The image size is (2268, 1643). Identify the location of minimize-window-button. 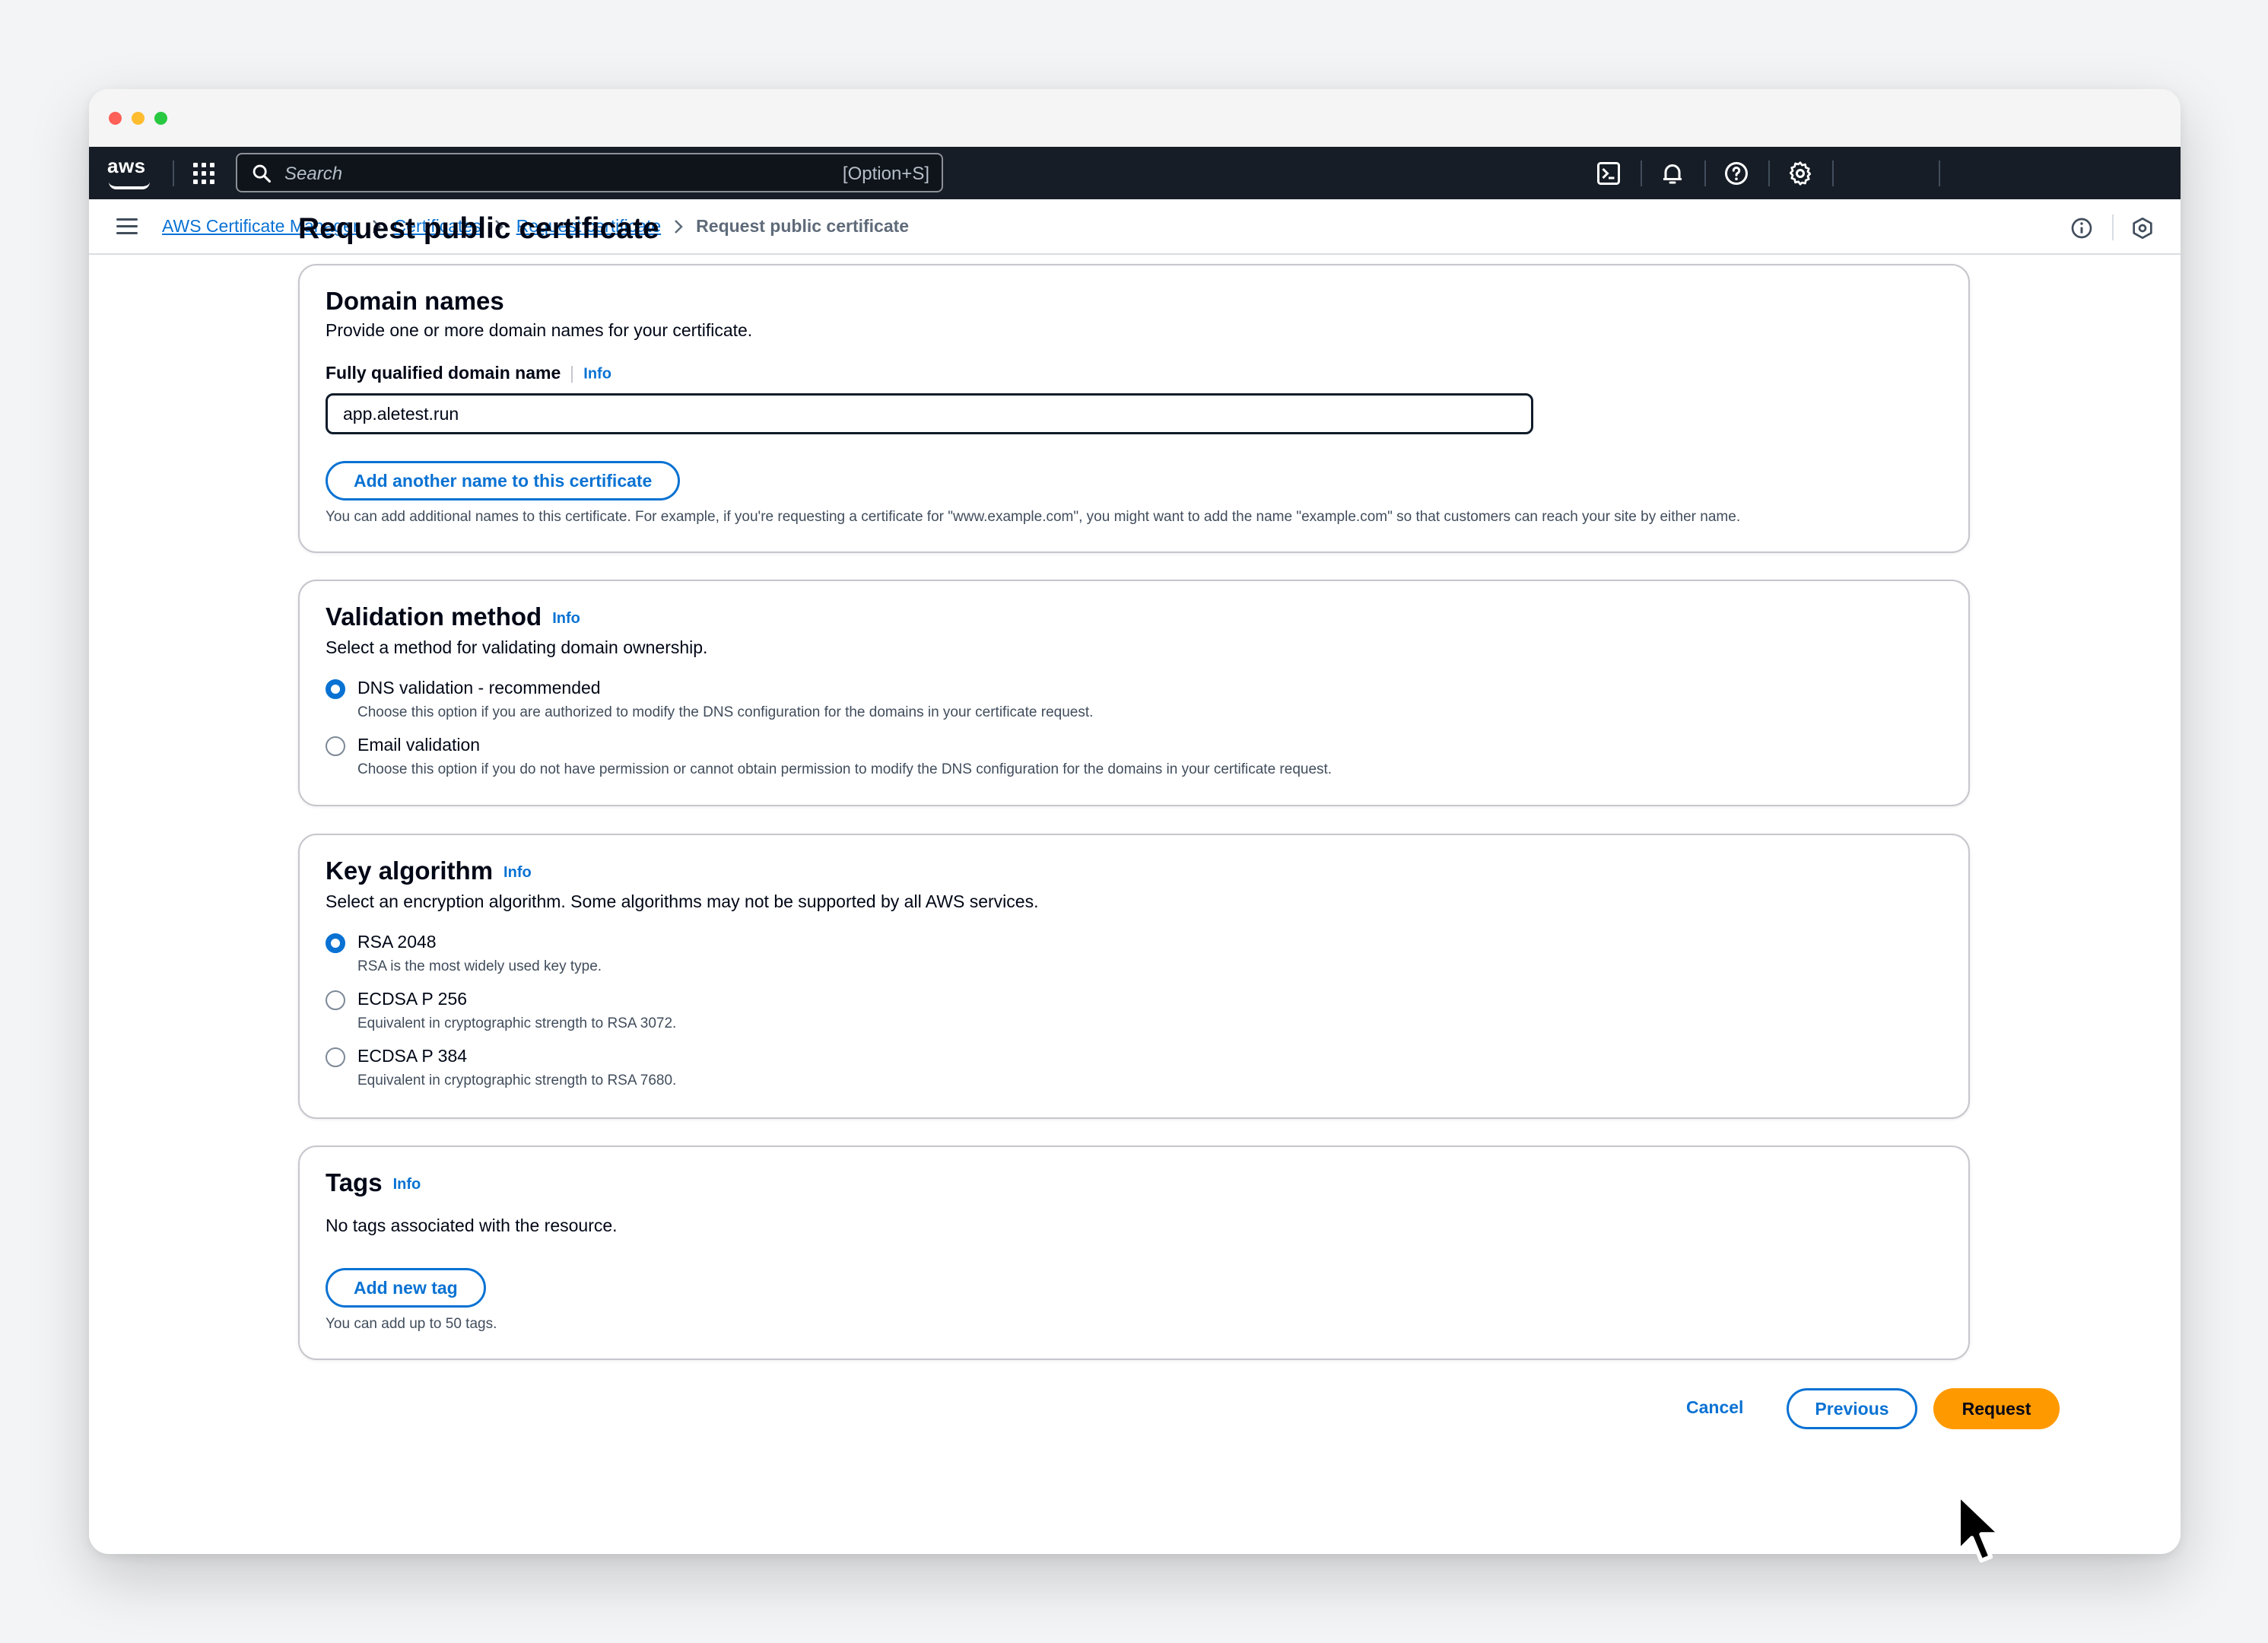
(138, 118).